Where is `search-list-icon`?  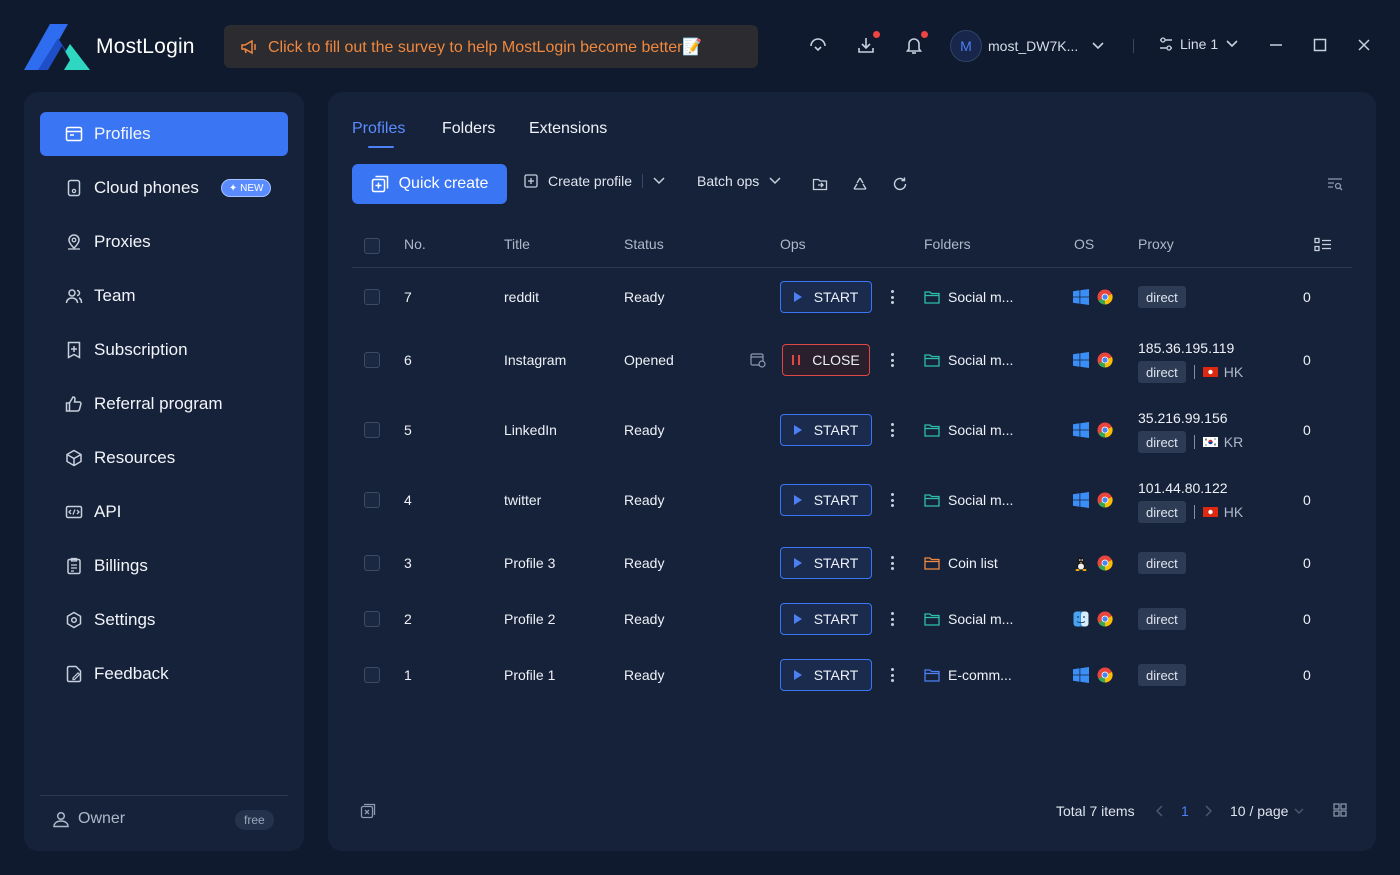
search-list-icon is located at coordinates (1335, 184).